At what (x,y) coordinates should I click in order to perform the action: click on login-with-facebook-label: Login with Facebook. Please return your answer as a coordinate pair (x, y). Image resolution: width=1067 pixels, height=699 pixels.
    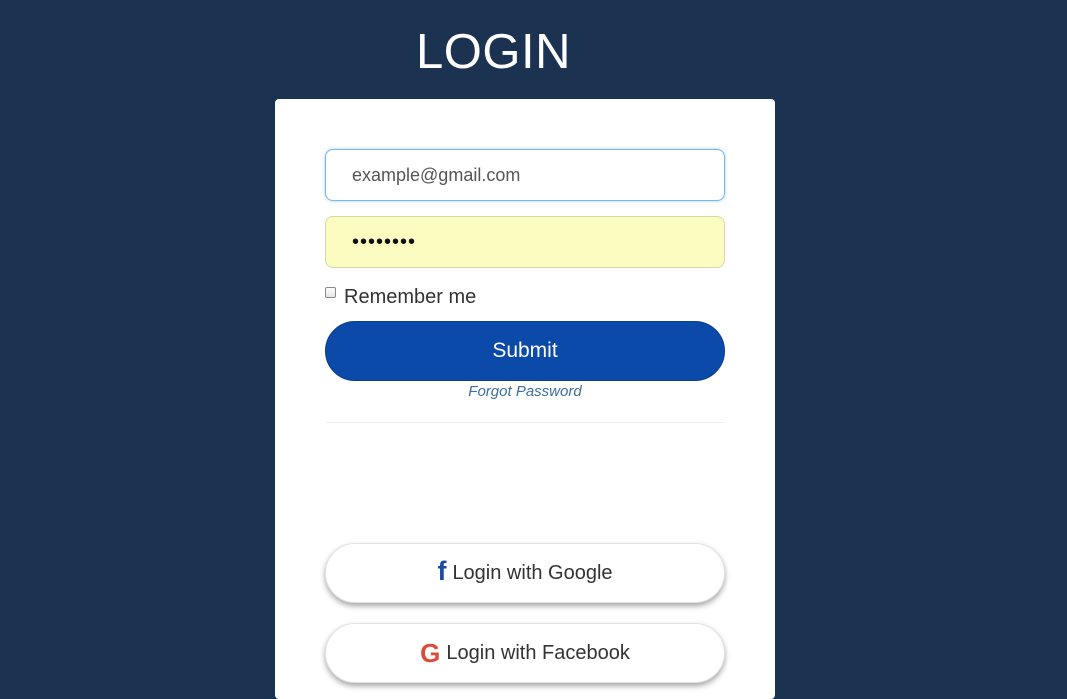
    Looking at the image, I should click on (538, 652).